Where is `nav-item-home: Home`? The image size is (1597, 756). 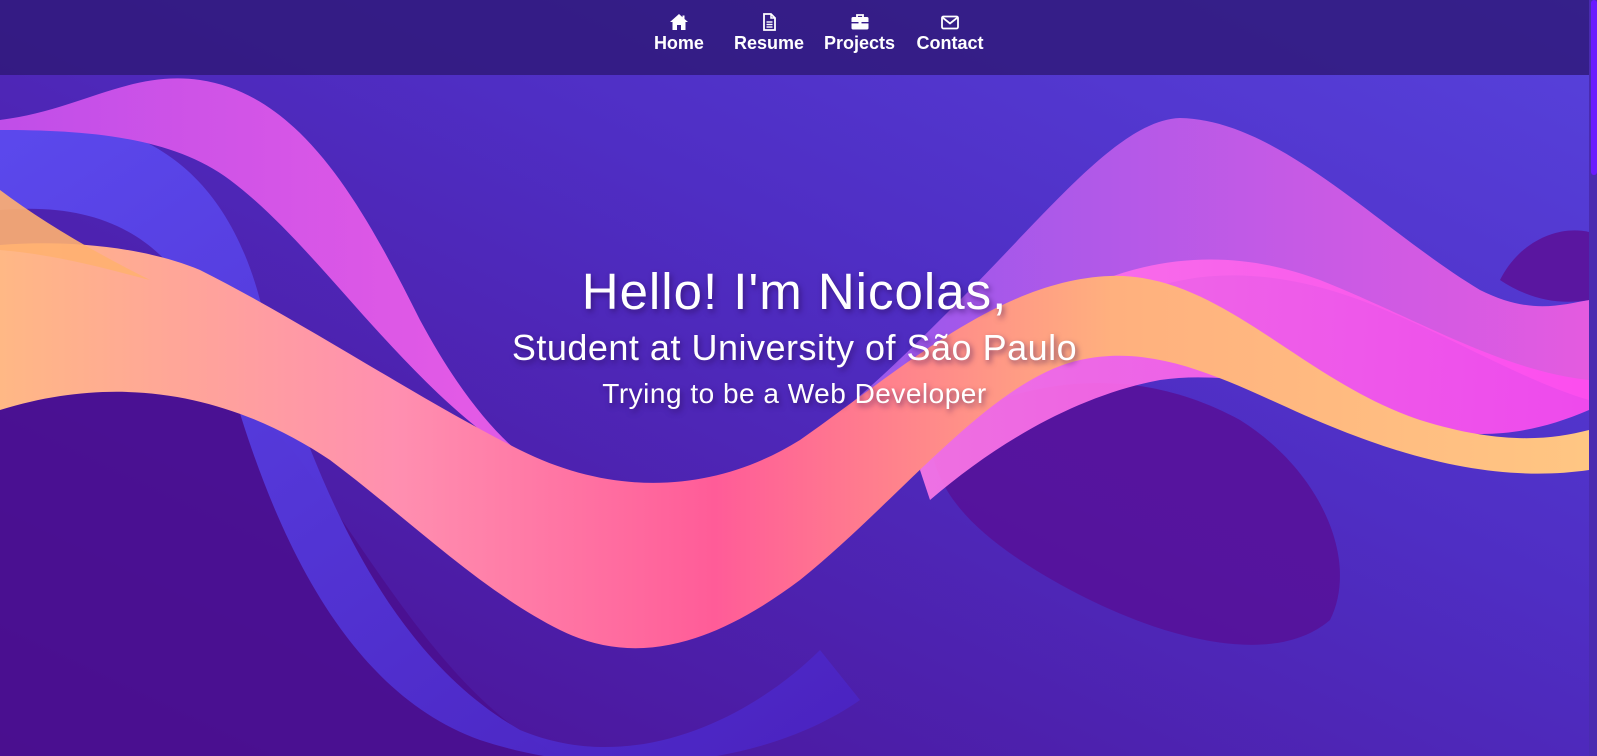
nav-item-home: Home is located at coordinates (679, 33).